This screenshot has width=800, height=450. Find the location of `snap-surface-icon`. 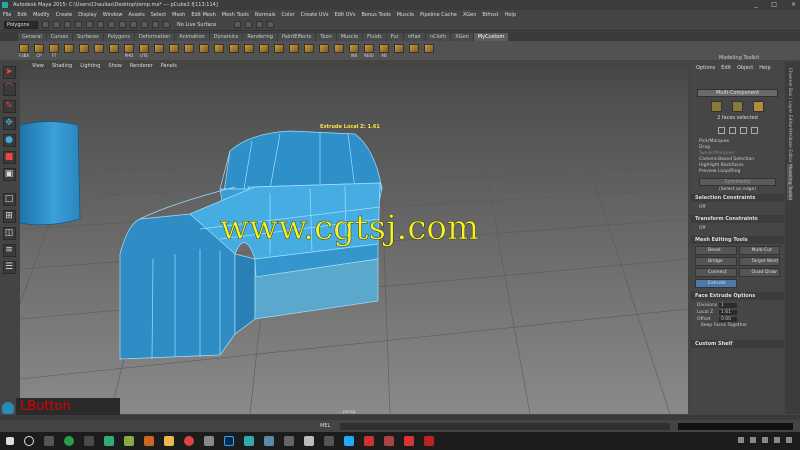

snap-surface-icon is located at coordinates (166, 24).